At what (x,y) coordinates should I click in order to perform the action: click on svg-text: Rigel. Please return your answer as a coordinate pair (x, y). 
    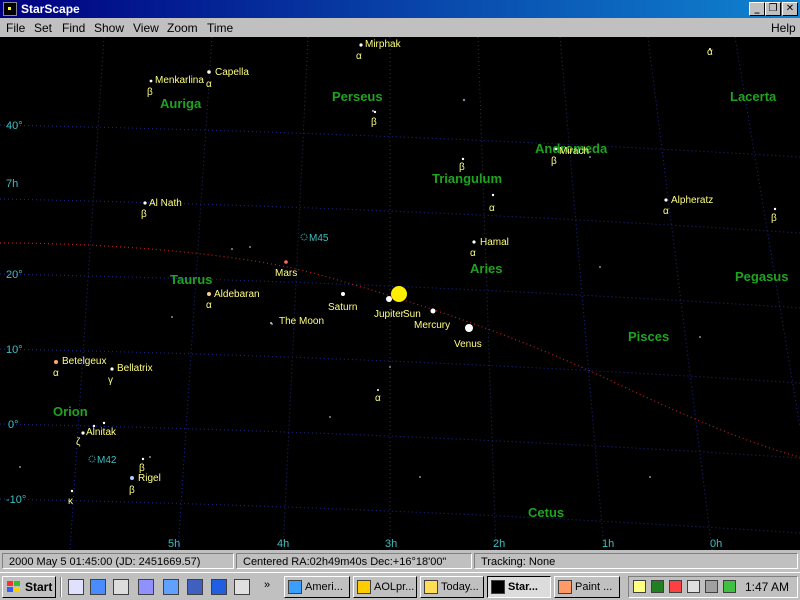
    Looking at the image, I should click on (149, 478).